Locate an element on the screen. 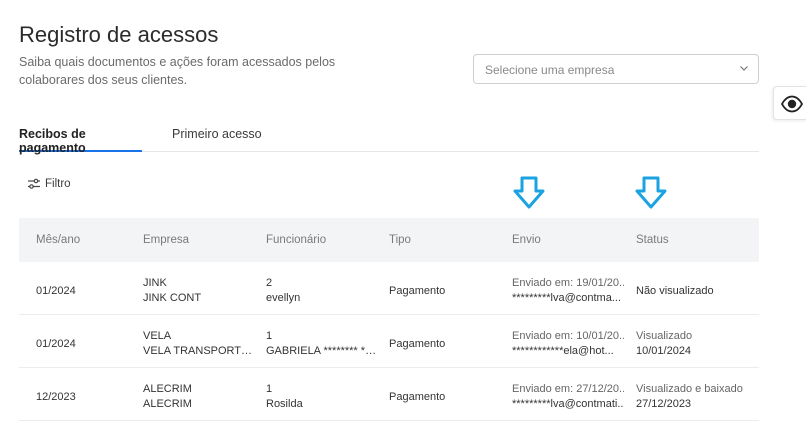 The height and width of the screenshot is (430, 806). tab-bar: Recibos de pagamento Primeiro acesso is located at coordinates (389, 139).